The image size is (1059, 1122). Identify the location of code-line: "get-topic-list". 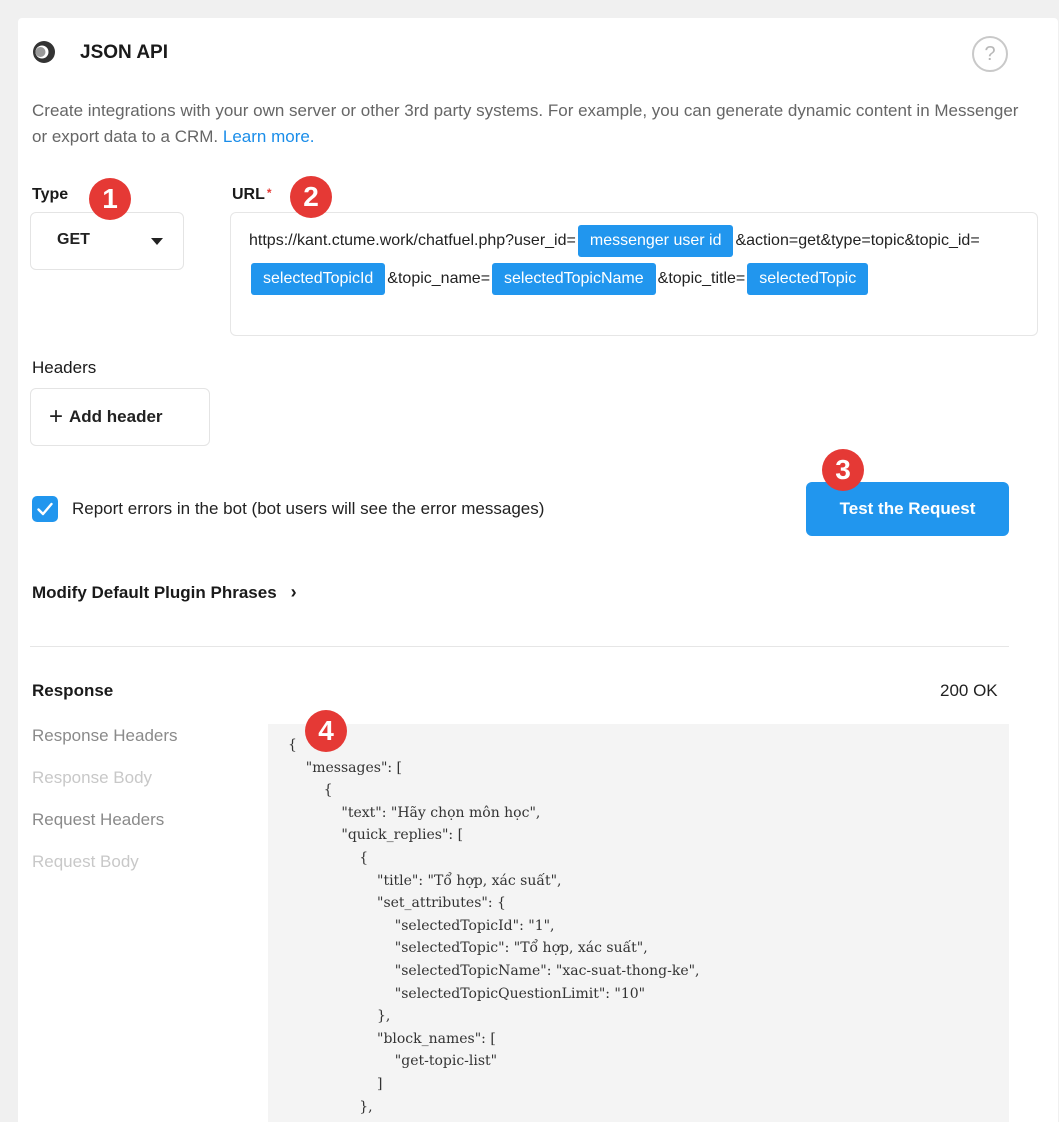
(393, 1061).